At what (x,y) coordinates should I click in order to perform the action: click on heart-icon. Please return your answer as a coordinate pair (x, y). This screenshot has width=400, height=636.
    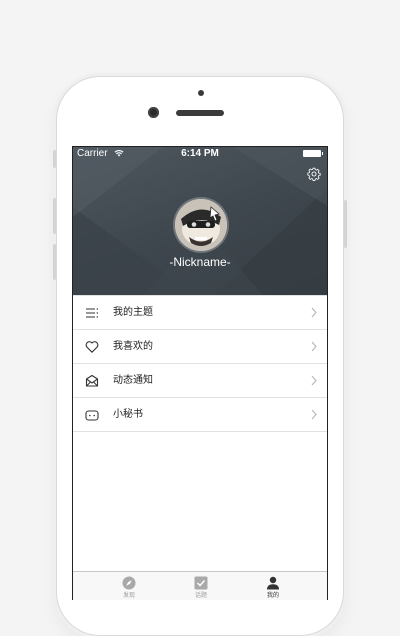
    Looking at the image, I should click on (92, 347).